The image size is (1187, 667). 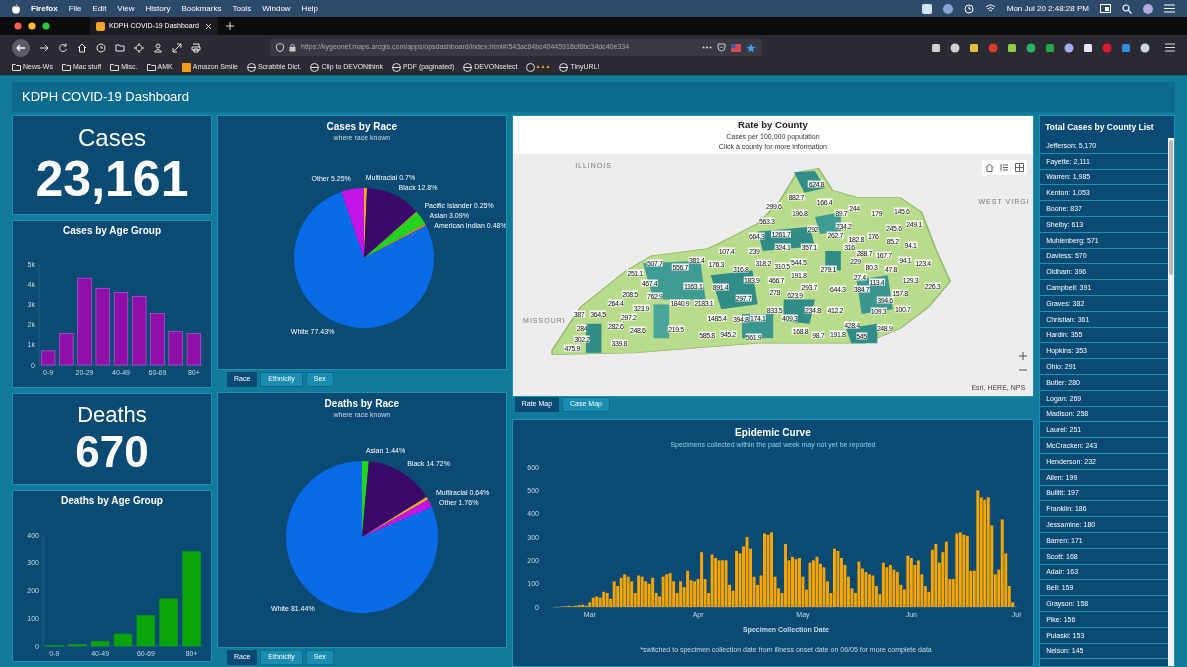 What do you see at coordinates (242, 8) in the screenshot?
I see `menu-item: Tools` at bounding box center [242, 8].